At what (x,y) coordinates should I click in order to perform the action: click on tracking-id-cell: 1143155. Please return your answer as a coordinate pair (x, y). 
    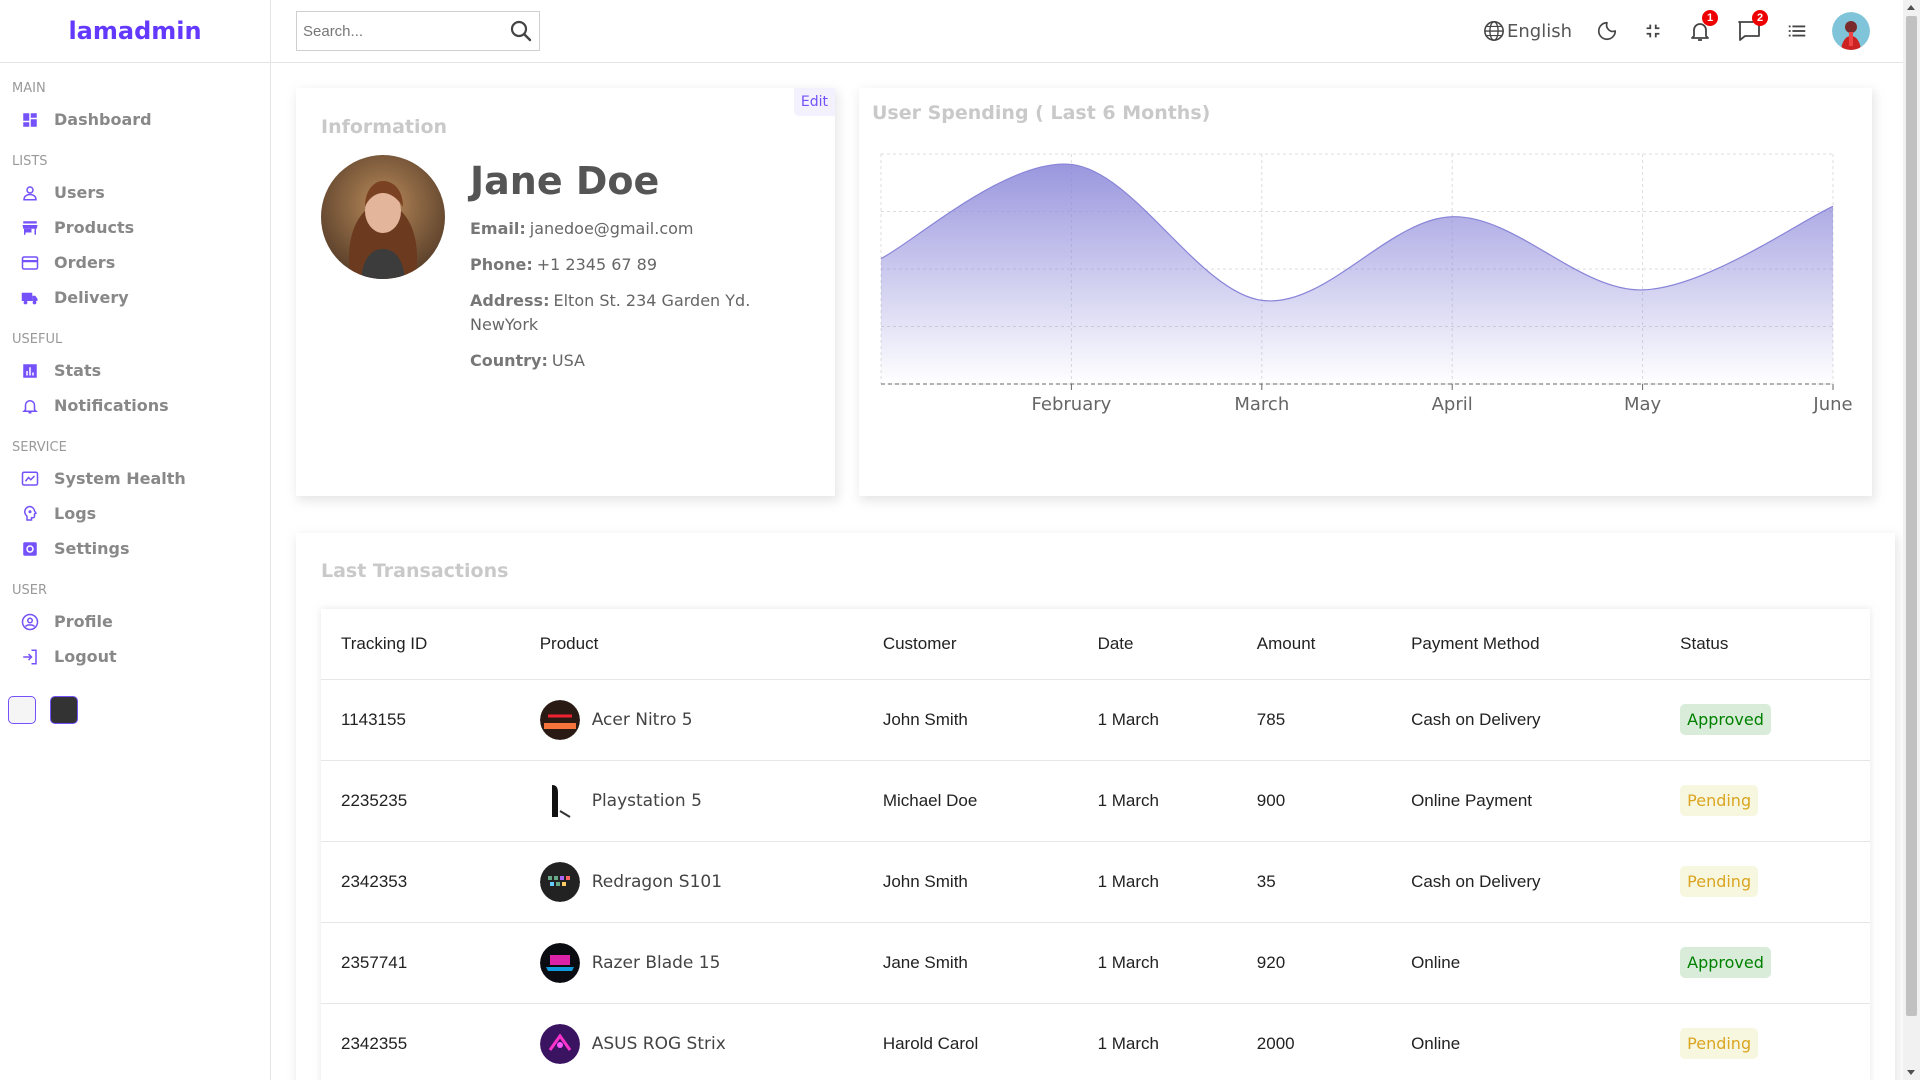
    Looking at the image, I should click on (420, 720).